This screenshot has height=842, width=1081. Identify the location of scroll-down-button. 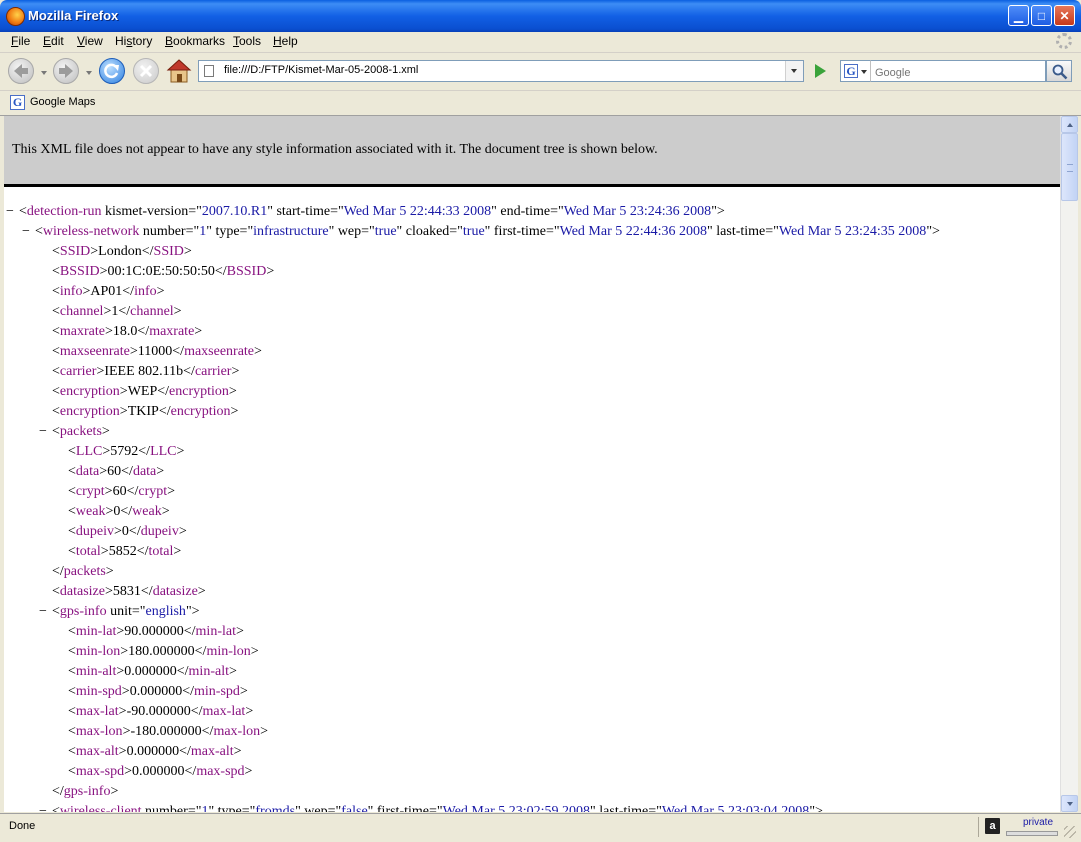
(1069, 803).